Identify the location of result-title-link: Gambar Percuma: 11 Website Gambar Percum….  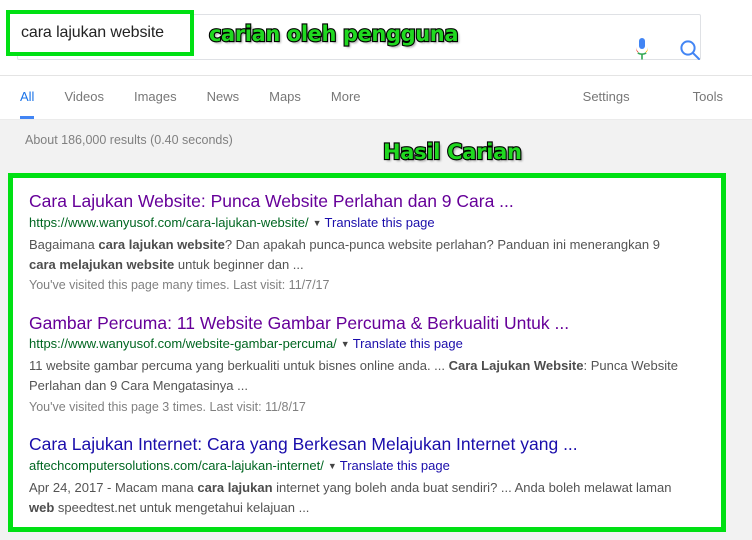
(367, 323).